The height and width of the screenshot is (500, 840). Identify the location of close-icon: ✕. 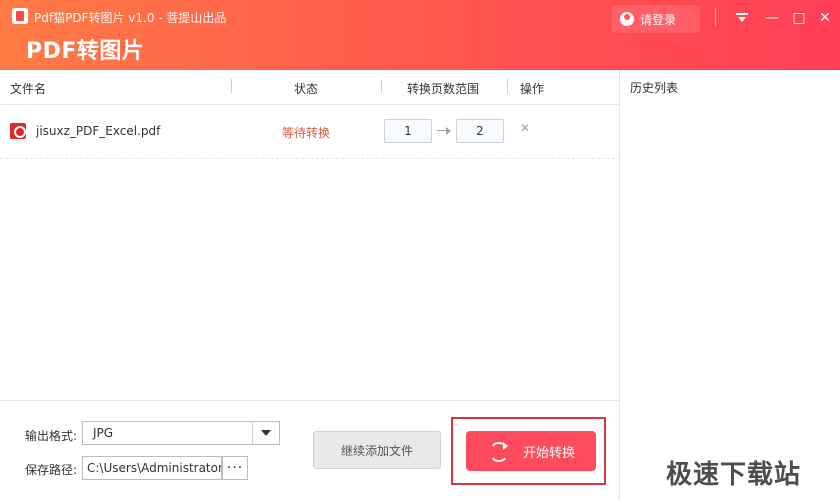
(825, 18).